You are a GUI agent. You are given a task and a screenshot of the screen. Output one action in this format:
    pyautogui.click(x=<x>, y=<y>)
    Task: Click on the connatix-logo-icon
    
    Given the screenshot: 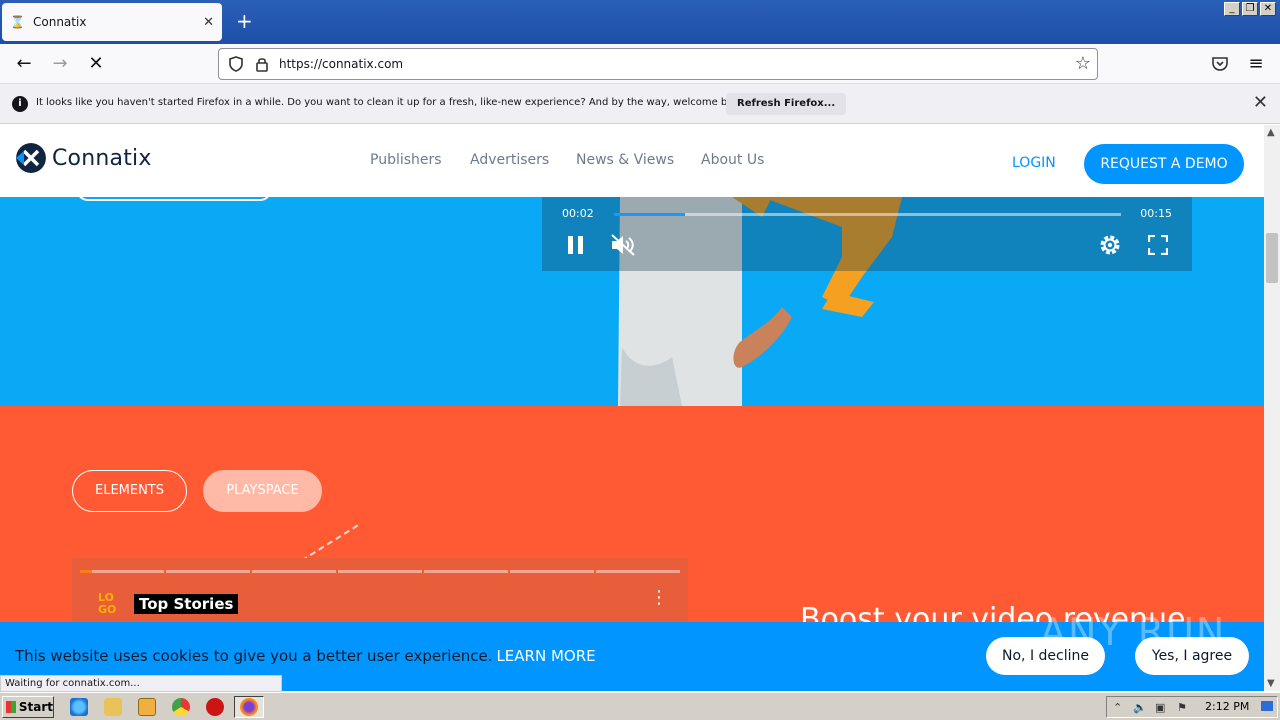 What is the action you would take?
    pyautogui.click(x=31, y=158)
    